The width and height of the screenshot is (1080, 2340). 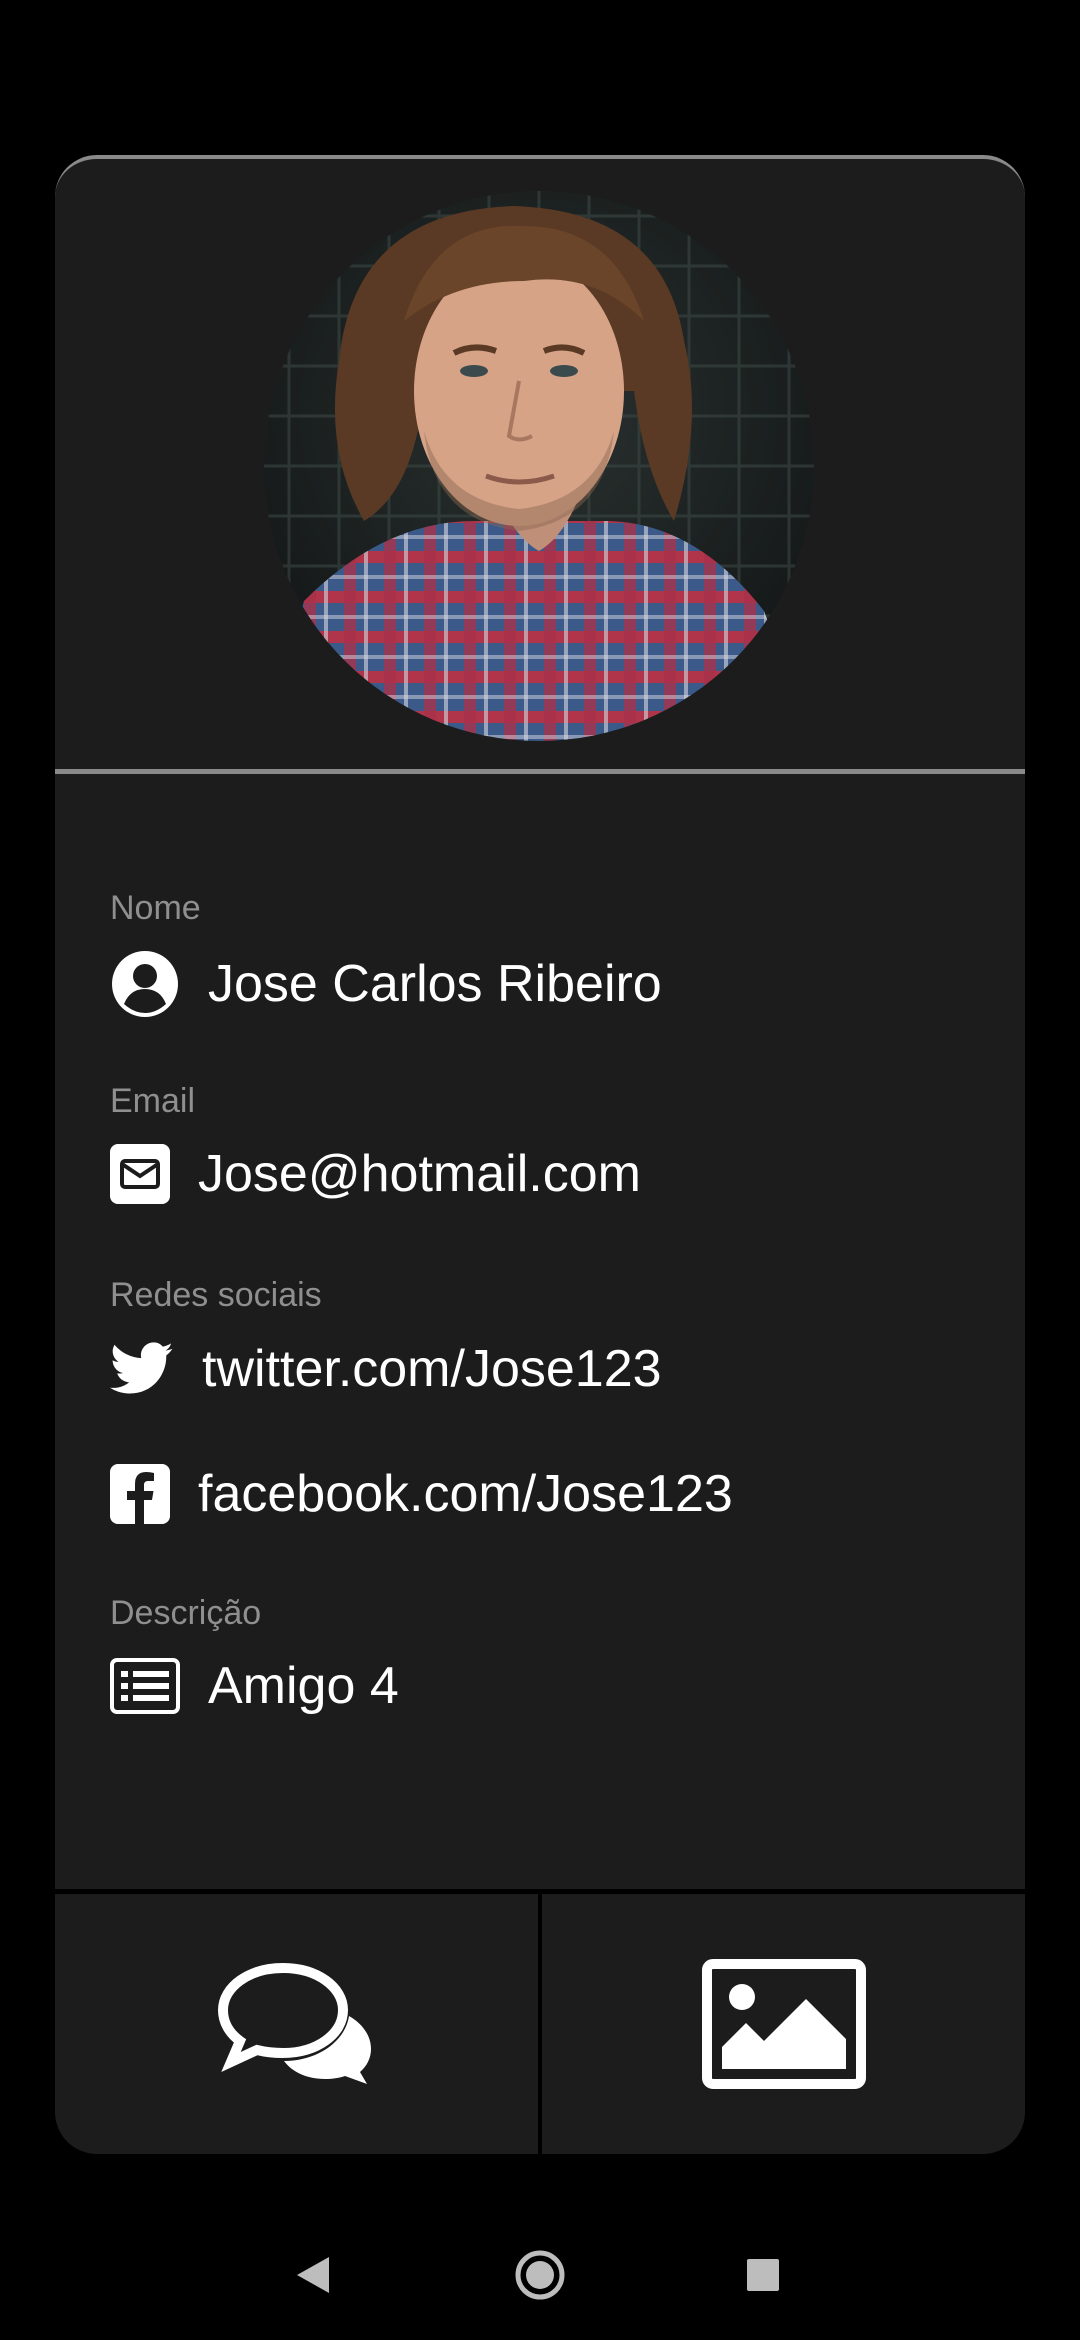 I want to click on gallery-button, so click(x=783, y=2024).